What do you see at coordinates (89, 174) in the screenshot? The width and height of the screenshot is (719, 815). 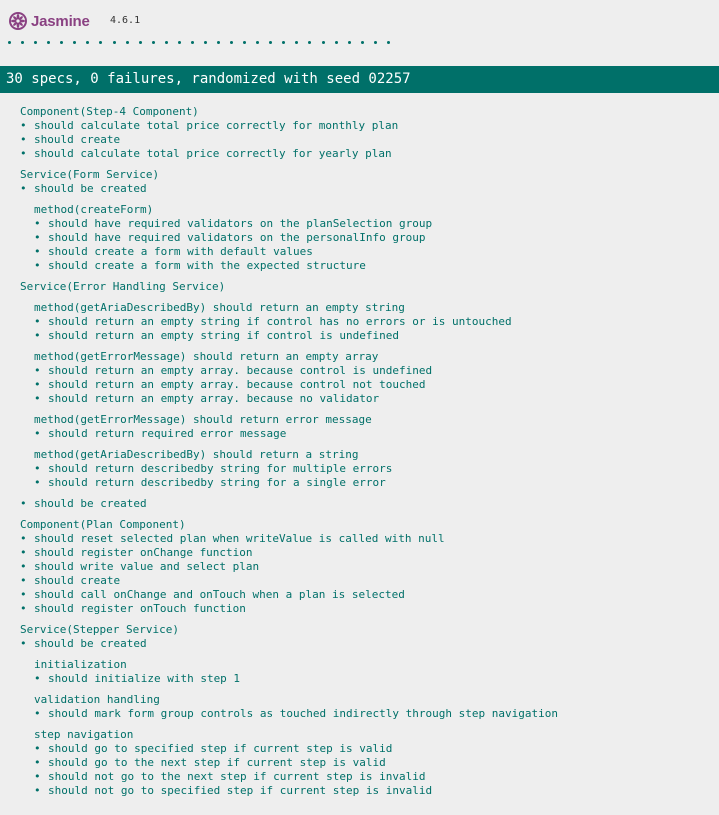 I see `suite-link: Service(Form Service)` at bounding box center [89, 174].